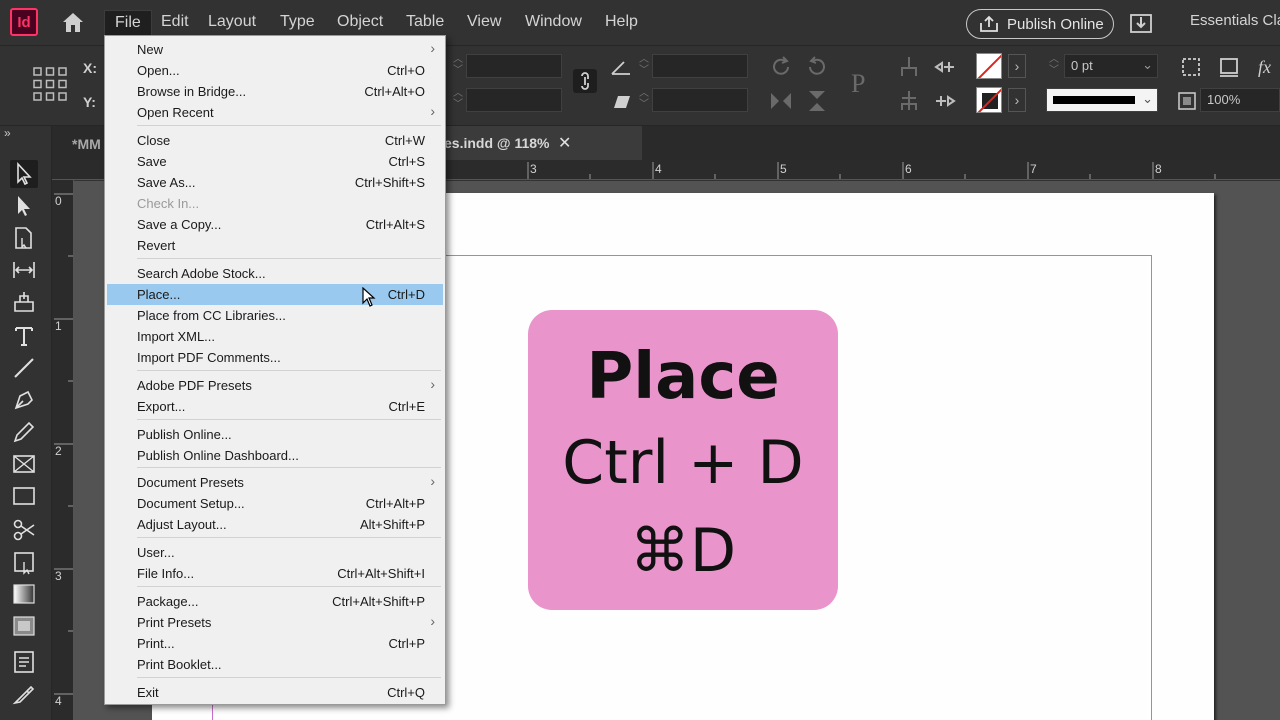 Image resolution: width=1280 pixels, height=720 pixels. I want to click on rectangle-frame-tool-icon, so click(24, 464).